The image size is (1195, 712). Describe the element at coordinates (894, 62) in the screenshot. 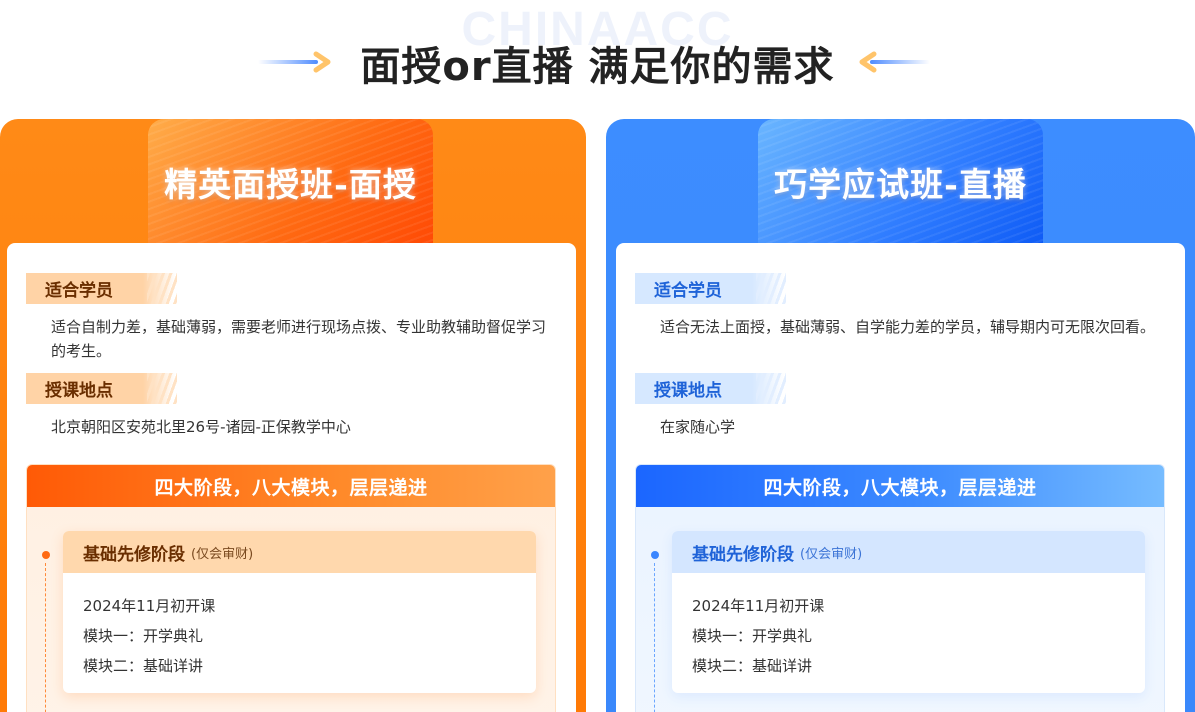

I see `arrow-decoration-right-icon` at that location.